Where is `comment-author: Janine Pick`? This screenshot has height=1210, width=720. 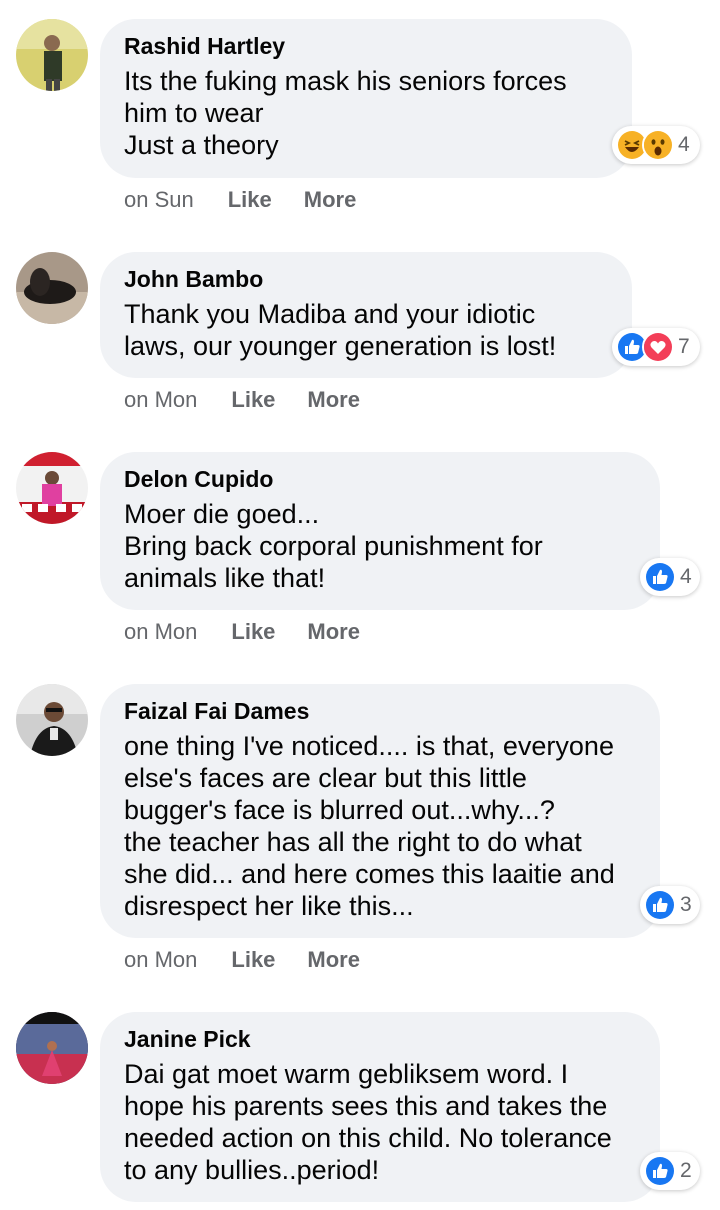
comment-author: Janine Pick is located at coordinates (380, 1039).